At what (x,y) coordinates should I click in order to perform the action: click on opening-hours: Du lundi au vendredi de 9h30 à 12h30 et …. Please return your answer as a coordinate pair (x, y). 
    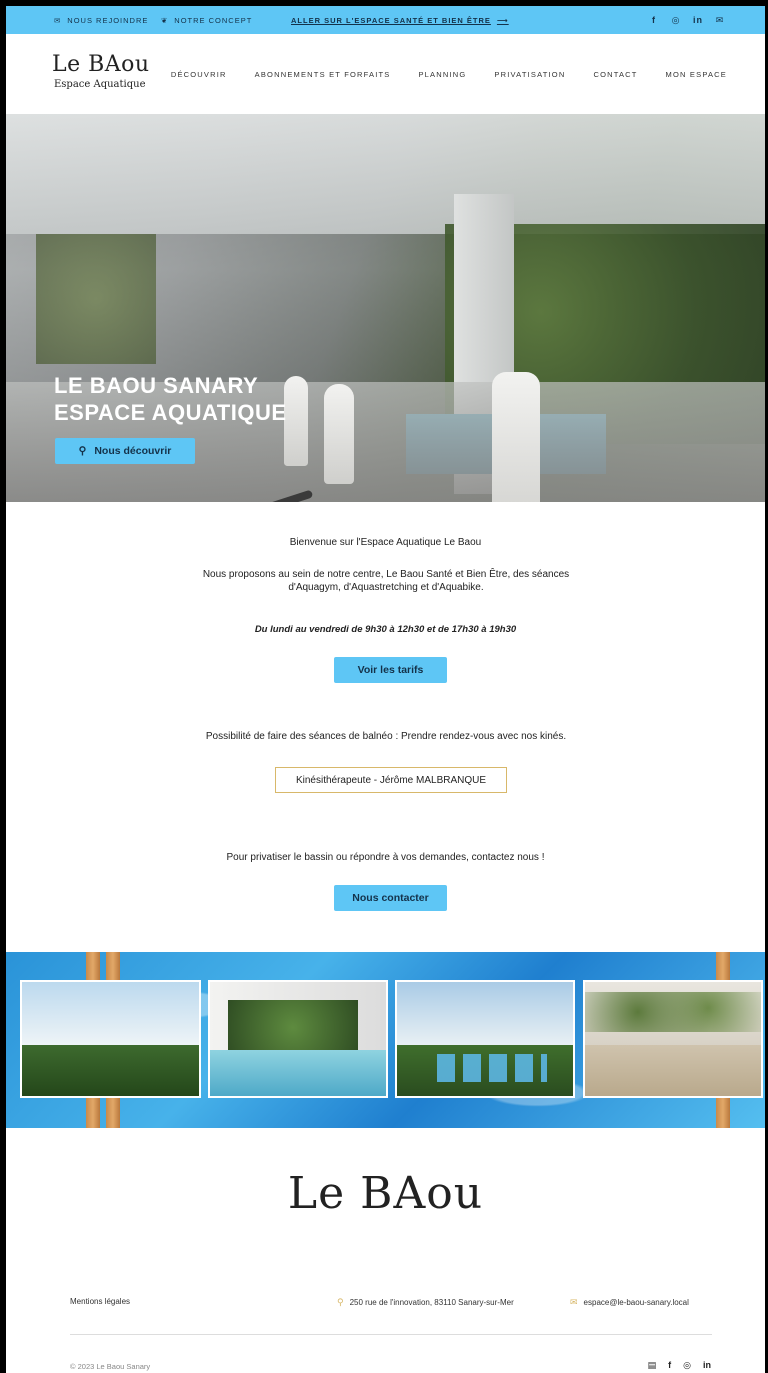
    Looking at the image, I should click on (385, 629).